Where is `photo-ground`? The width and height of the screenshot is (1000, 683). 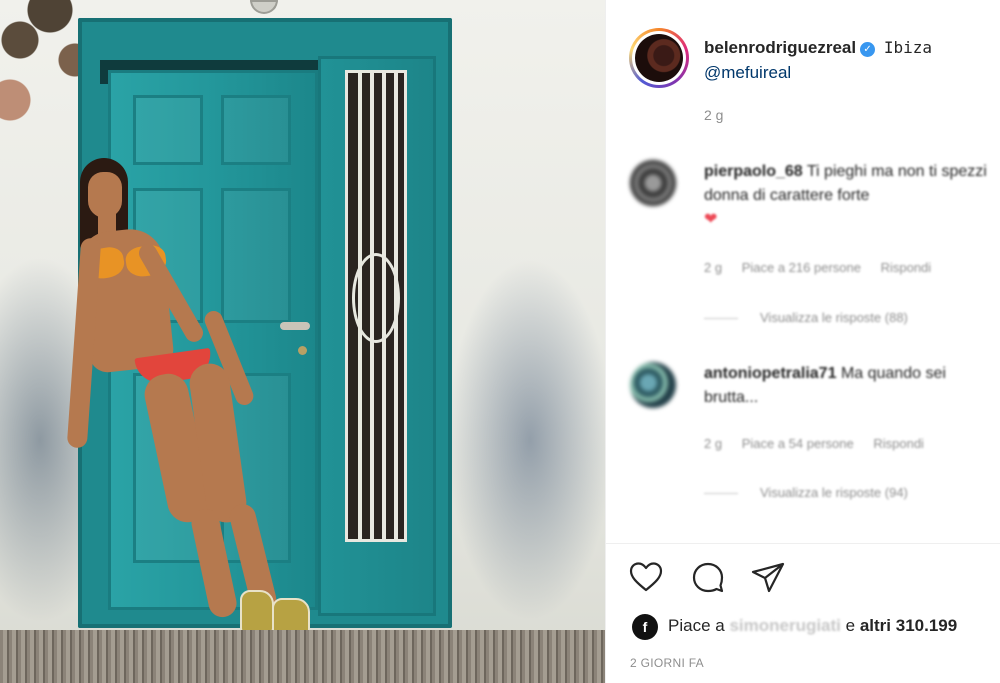 photo-ground is located at coordinates (302, 656).